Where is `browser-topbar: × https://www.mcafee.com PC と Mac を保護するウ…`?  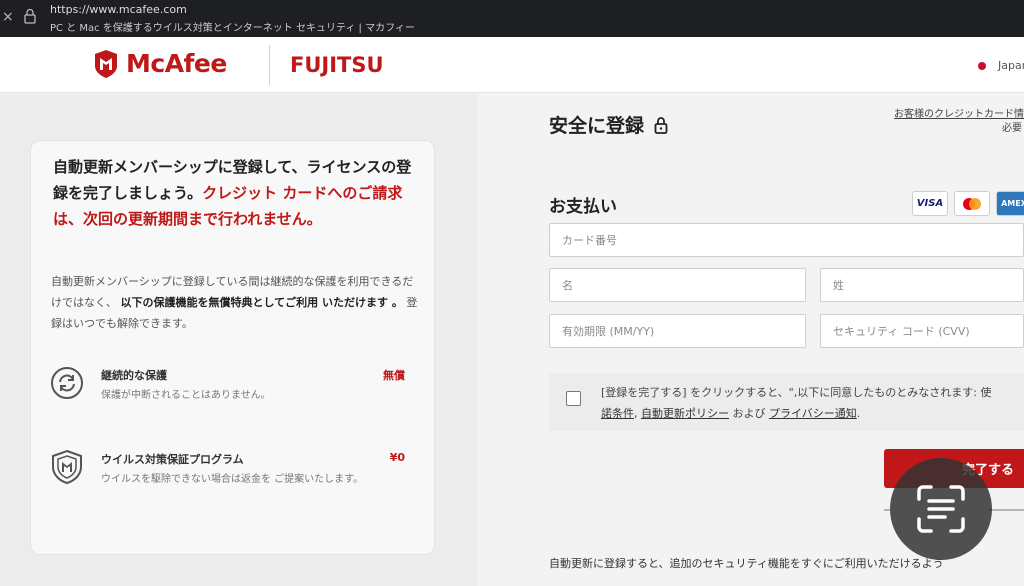 browser-topbar: × https://www.mcafee.com PC と Mac を保護するウ… is located at coordinates (512, 18).